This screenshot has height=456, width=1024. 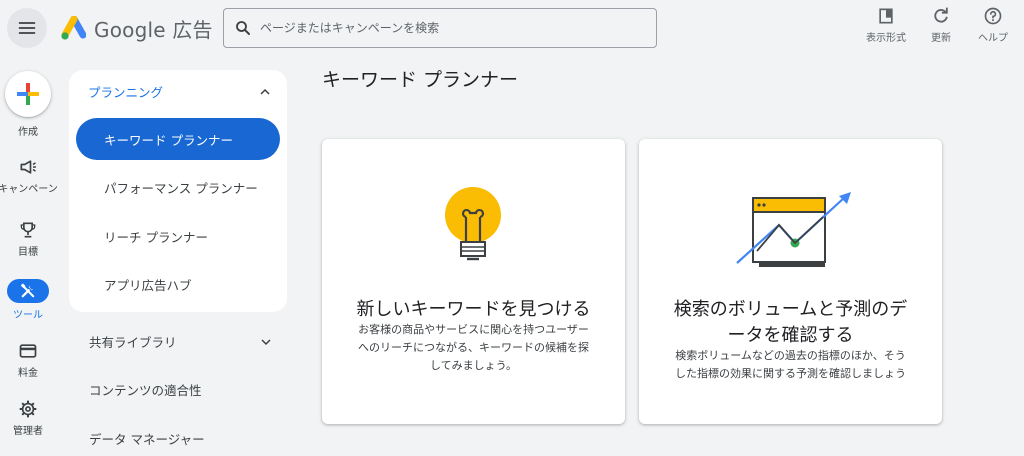 What do you see at coordinates (28, 431) in the screenshot?
I see `rail-admin-label: 管理者` at bounding box center [28, 431].